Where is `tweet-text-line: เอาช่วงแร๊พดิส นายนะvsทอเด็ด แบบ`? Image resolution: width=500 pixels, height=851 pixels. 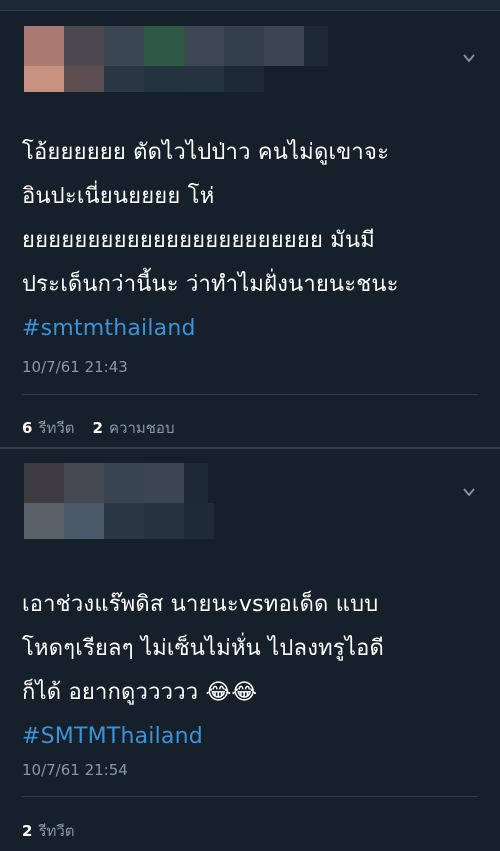
tweet-text-line: เอาช่วงแร๊พดิส นายนะvsทอเด็ด แบบ is located at coordinates (200, 604).